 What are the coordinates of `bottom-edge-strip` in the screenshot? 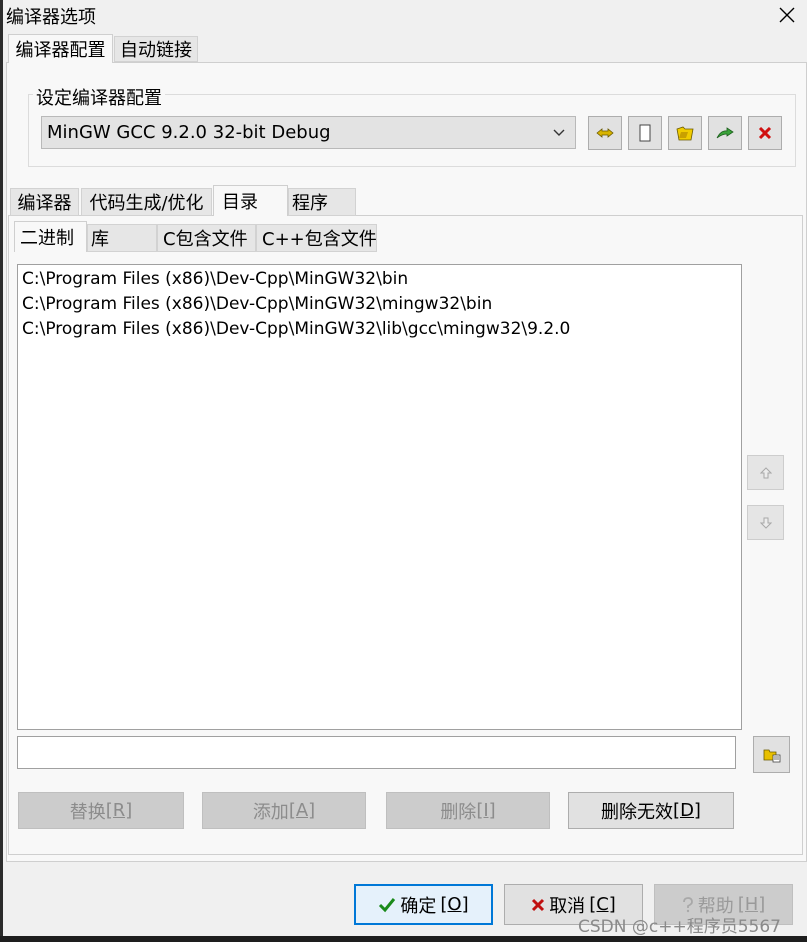 It's located at (403, 939).